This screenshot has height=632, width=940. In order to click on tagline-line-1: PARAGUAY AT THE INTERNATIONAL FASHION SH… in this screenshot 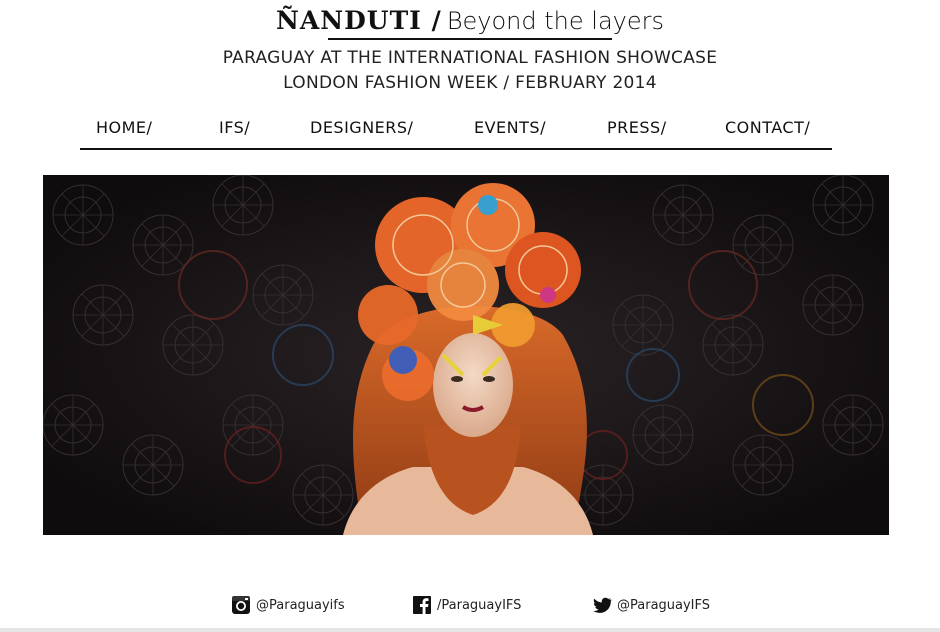, I will do `click(470, 58)`.